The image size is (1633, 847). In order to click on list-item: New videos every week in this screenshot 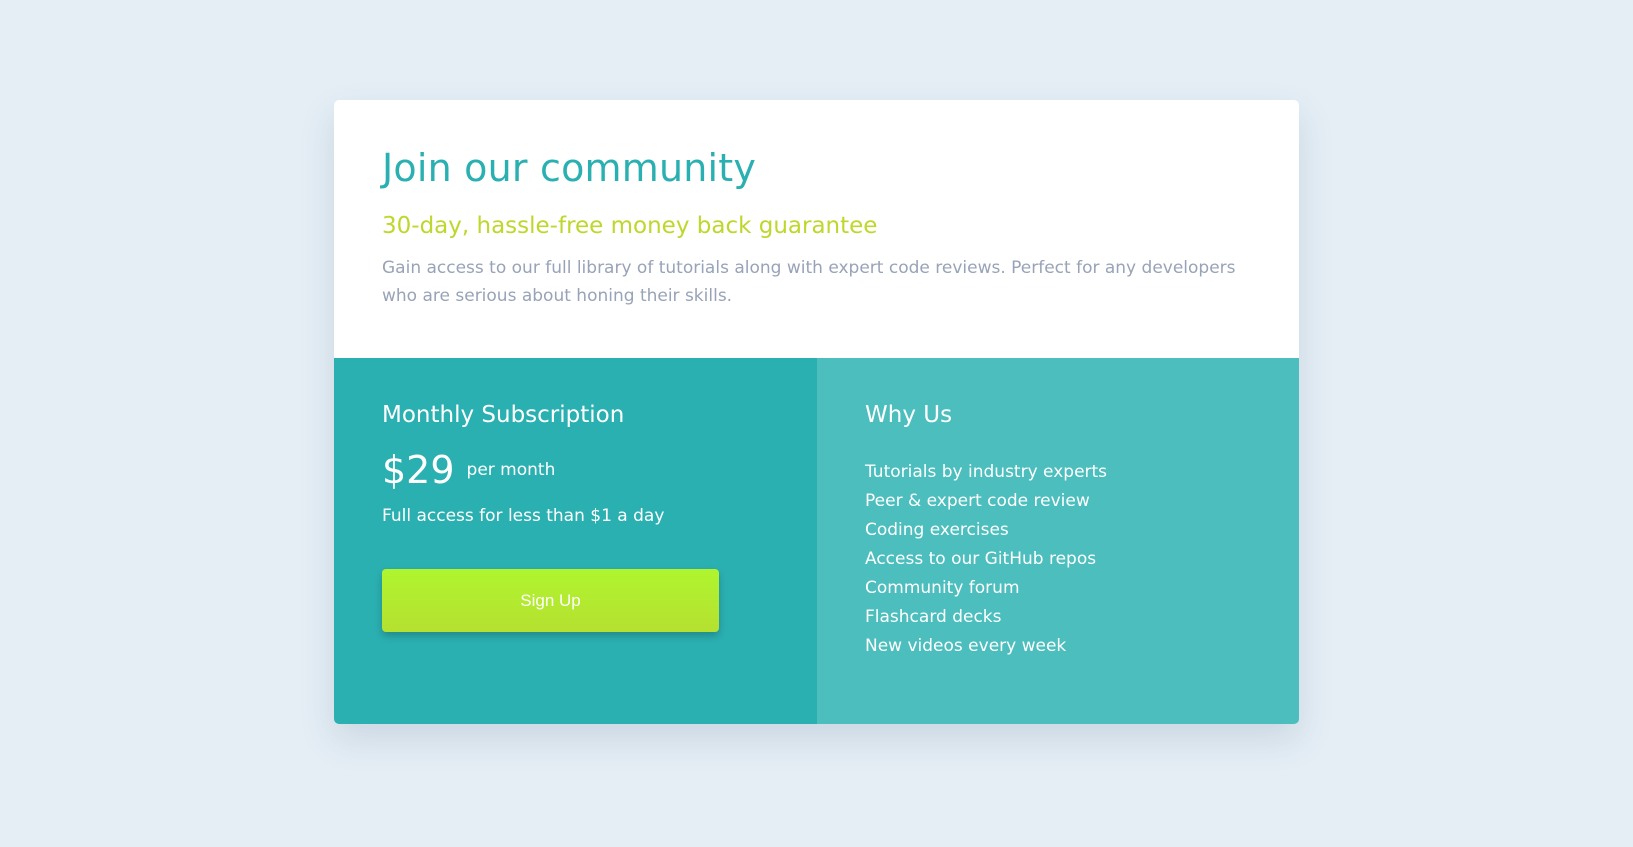, I will do `click(966, 646)`.